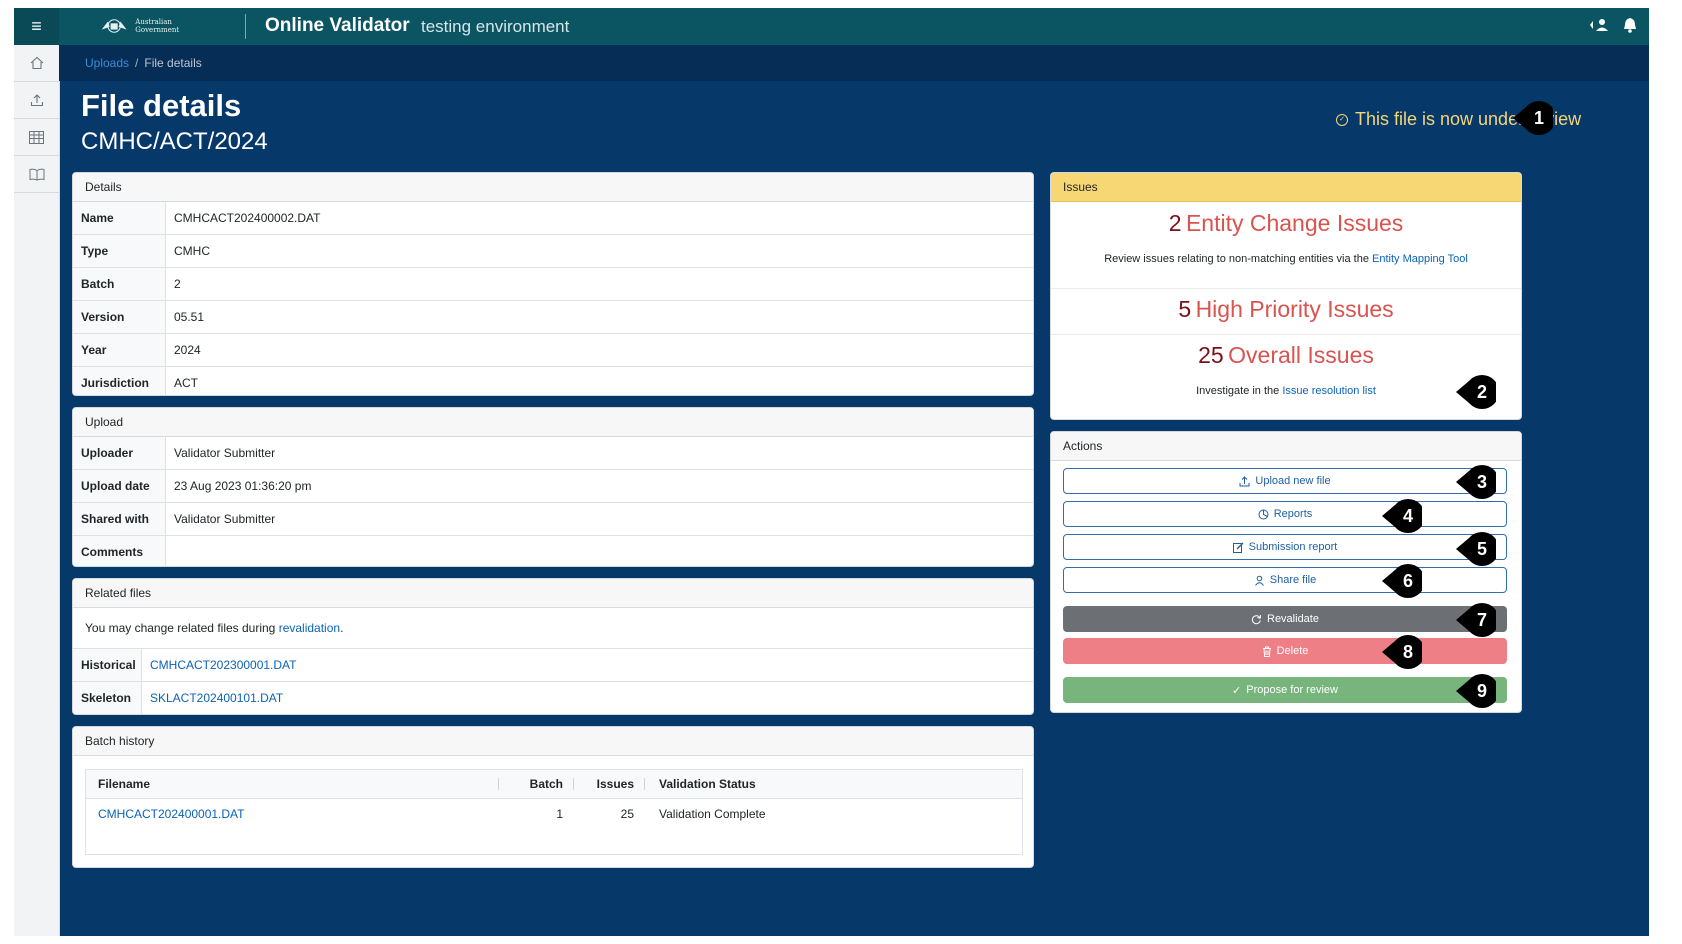  Describe the element at coordinates (119, 218) in the screenshot. I see `details-key: Name` at that location.